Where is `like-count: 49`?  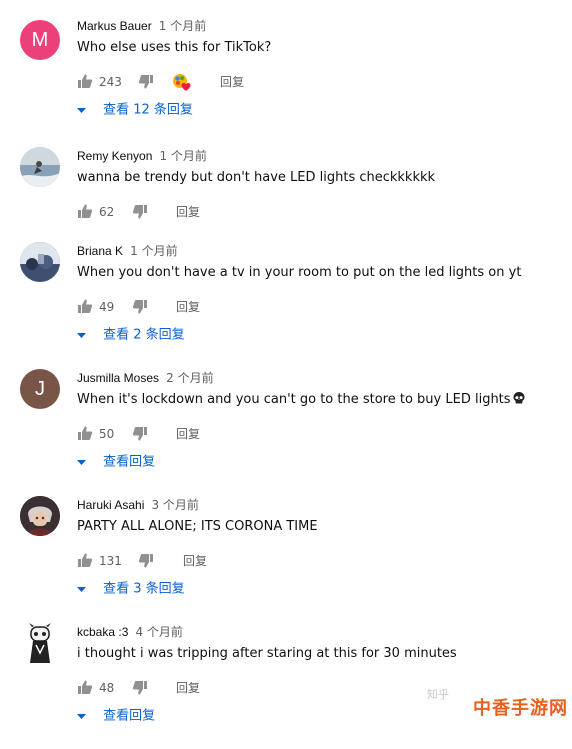 like-count: 49 is located at coordinates (107, 307).